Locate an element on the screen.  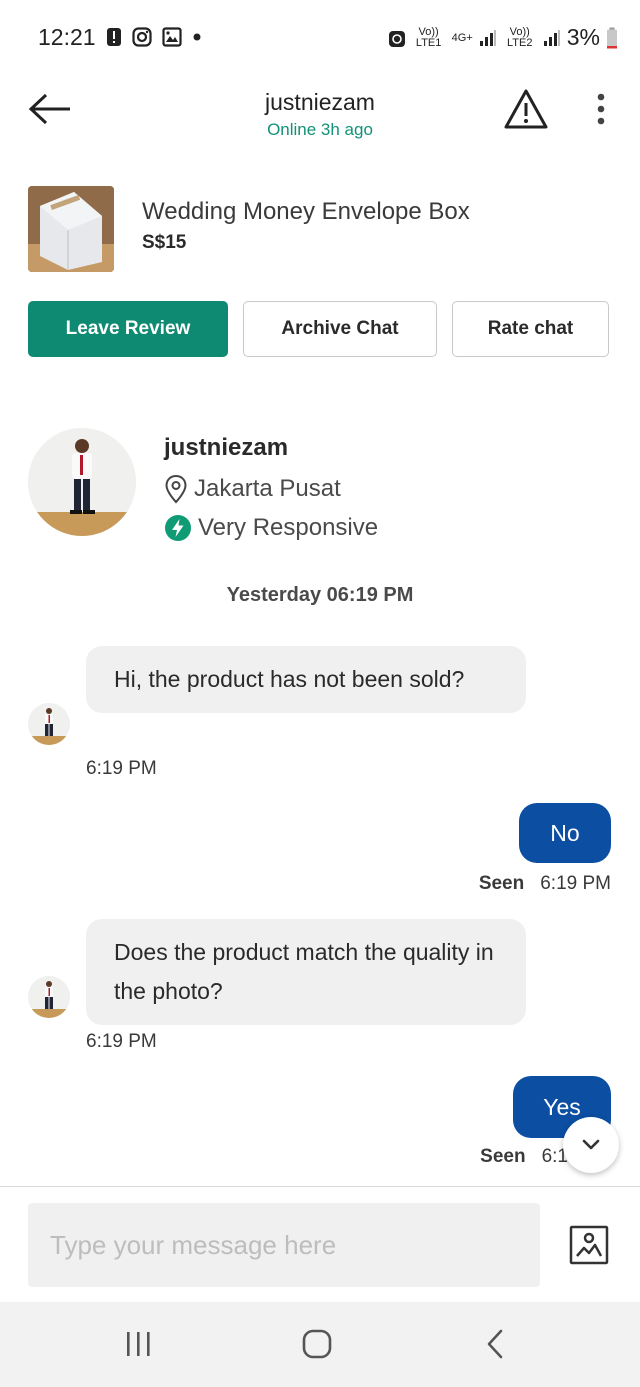
seller-location: Jakarta Pusat is located at coordinates (252, 489).